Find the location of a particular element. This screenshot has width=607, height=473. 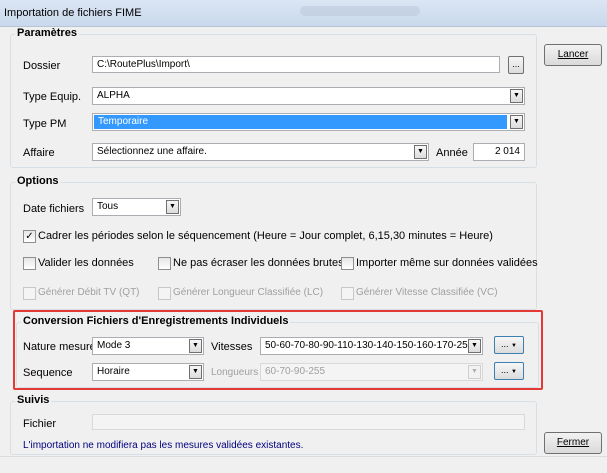

date-fichiers-label: Date fichiers is located at coordinates (54, 209).